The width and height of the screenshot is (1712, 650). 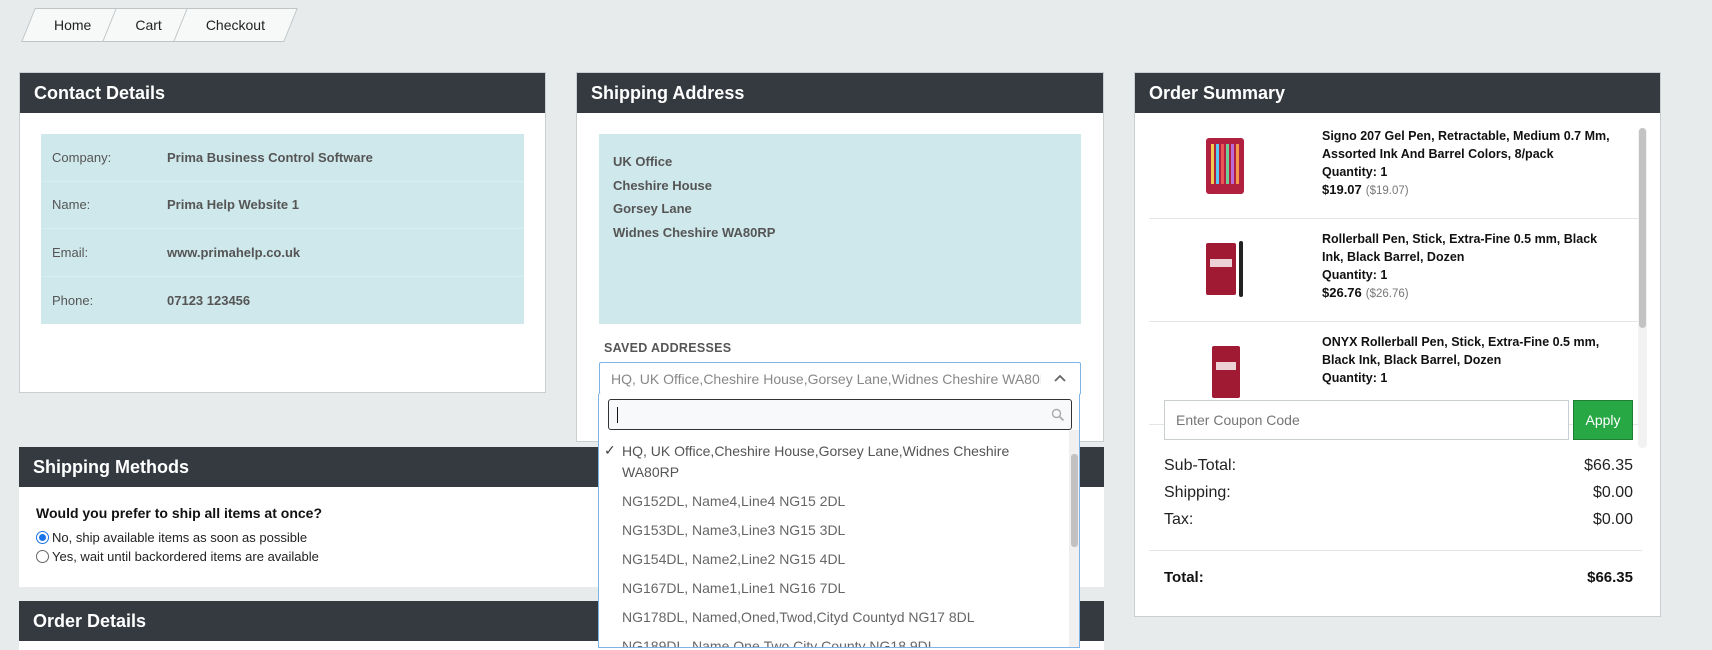 What do you see at coordinates (1603, 420) in the screenshot?
I see `apply-coupon-button: Apply` at bounding box center [1603, 420].